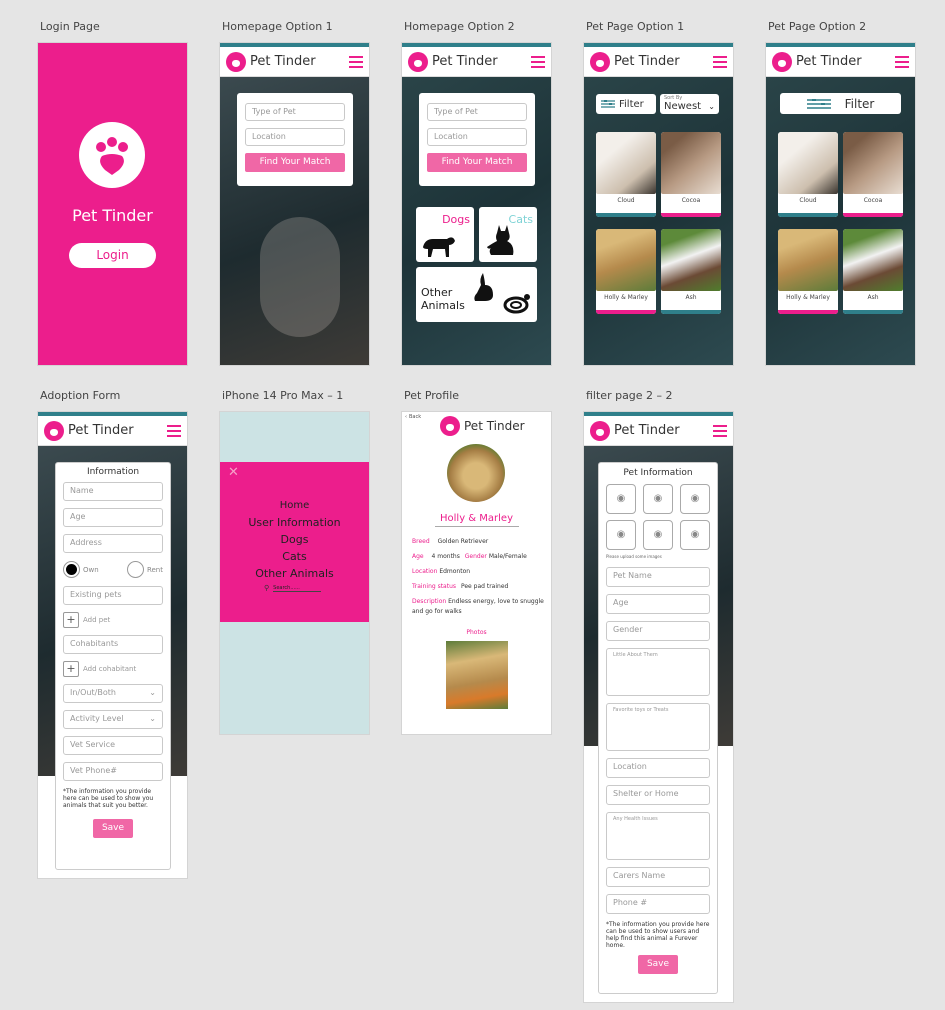 Image resolution: width=945 pixels, height=1010 pixels. What do you see at coordinates (658, 836) in the screenshot?
I see `health-textarea: Any Health Issues` at bounding box center [658, 836].